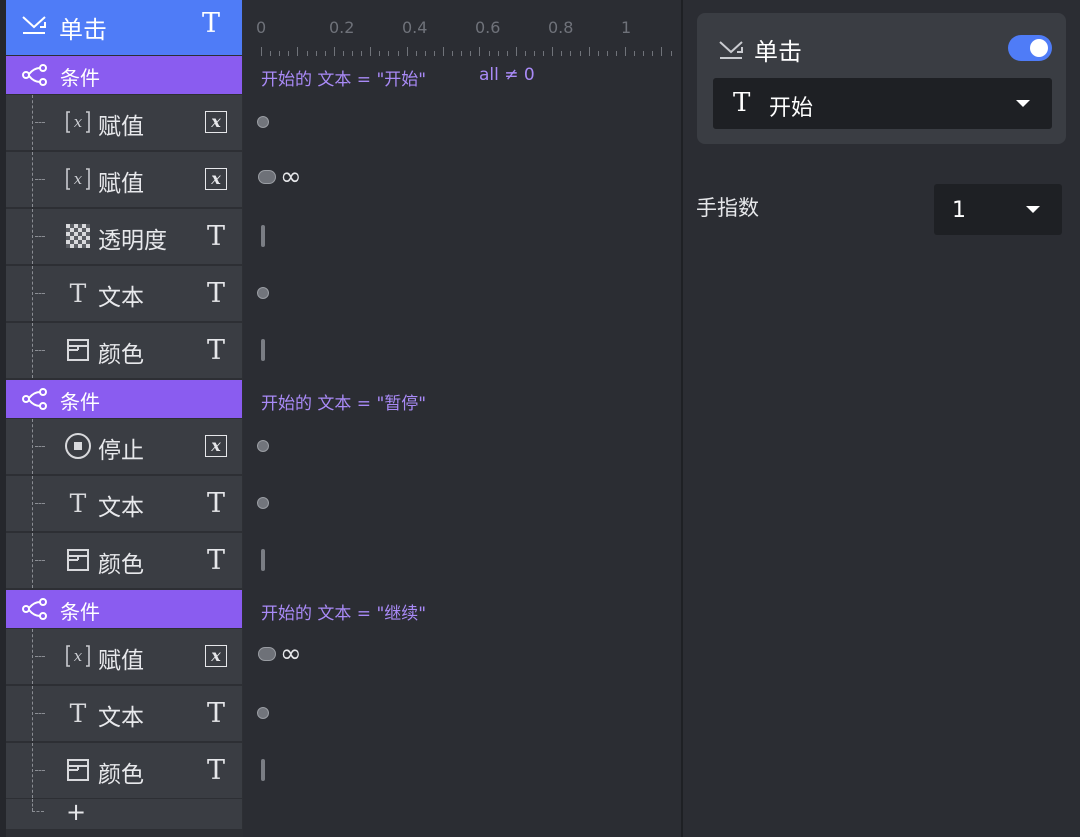  I want to click on branch-icon, so click(35, 401).